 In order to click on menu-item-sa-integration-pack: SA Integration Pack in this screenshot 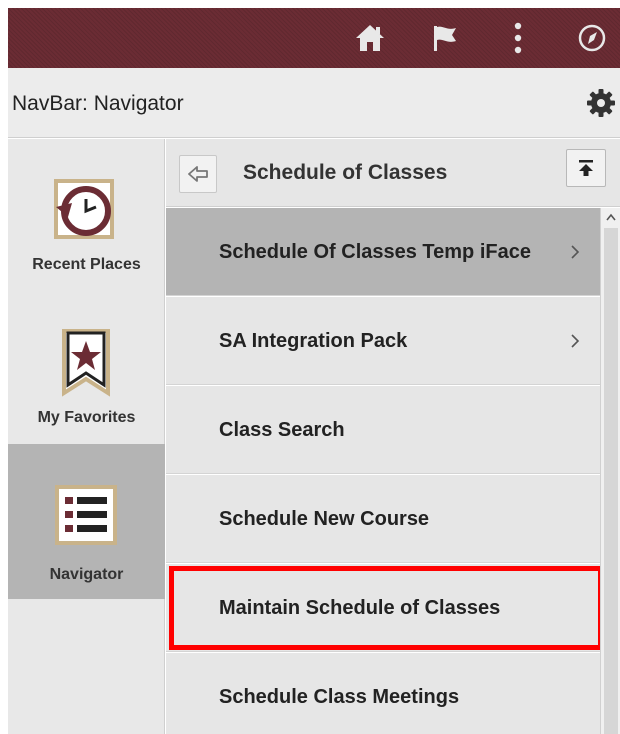, I will do `click(383, 341)`.